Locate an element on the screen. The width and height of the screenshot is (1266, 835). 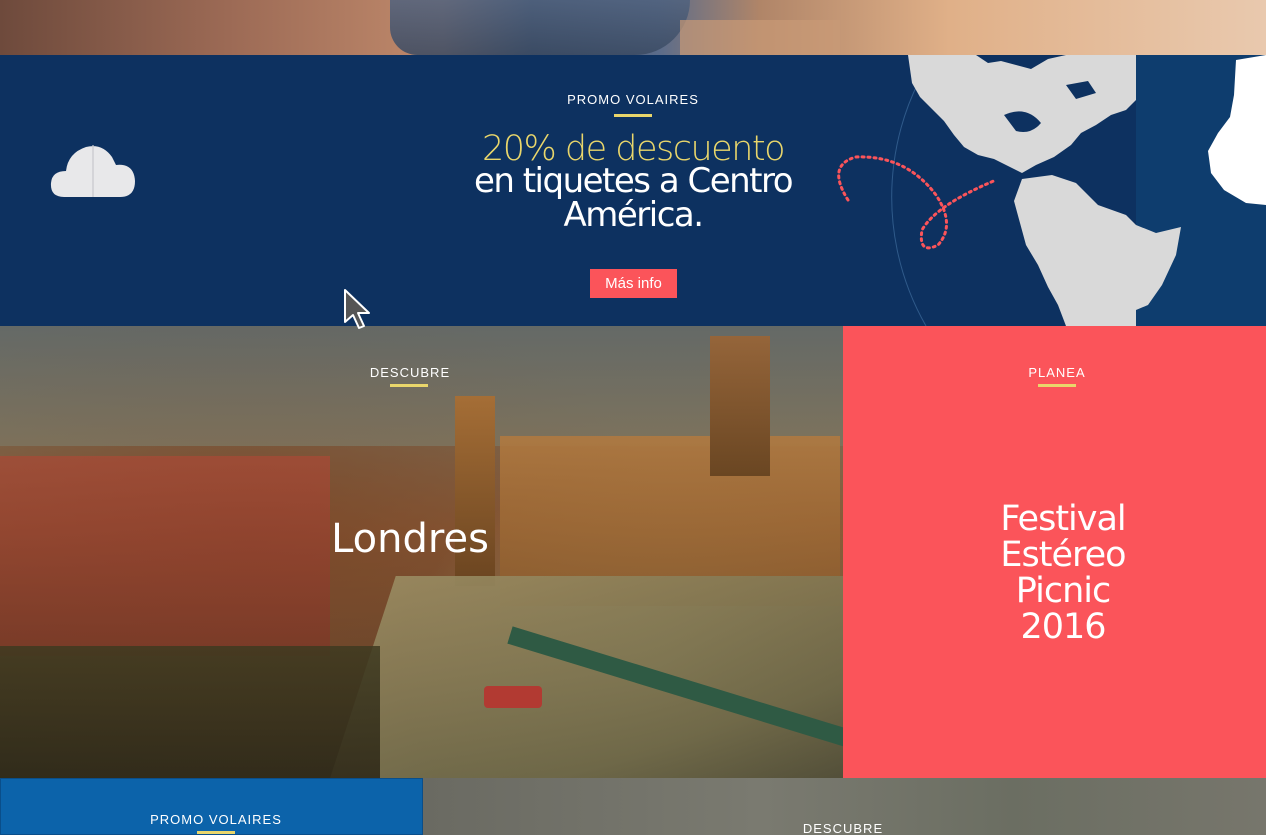
hero-image-strip is located at coordinates (633, 27).